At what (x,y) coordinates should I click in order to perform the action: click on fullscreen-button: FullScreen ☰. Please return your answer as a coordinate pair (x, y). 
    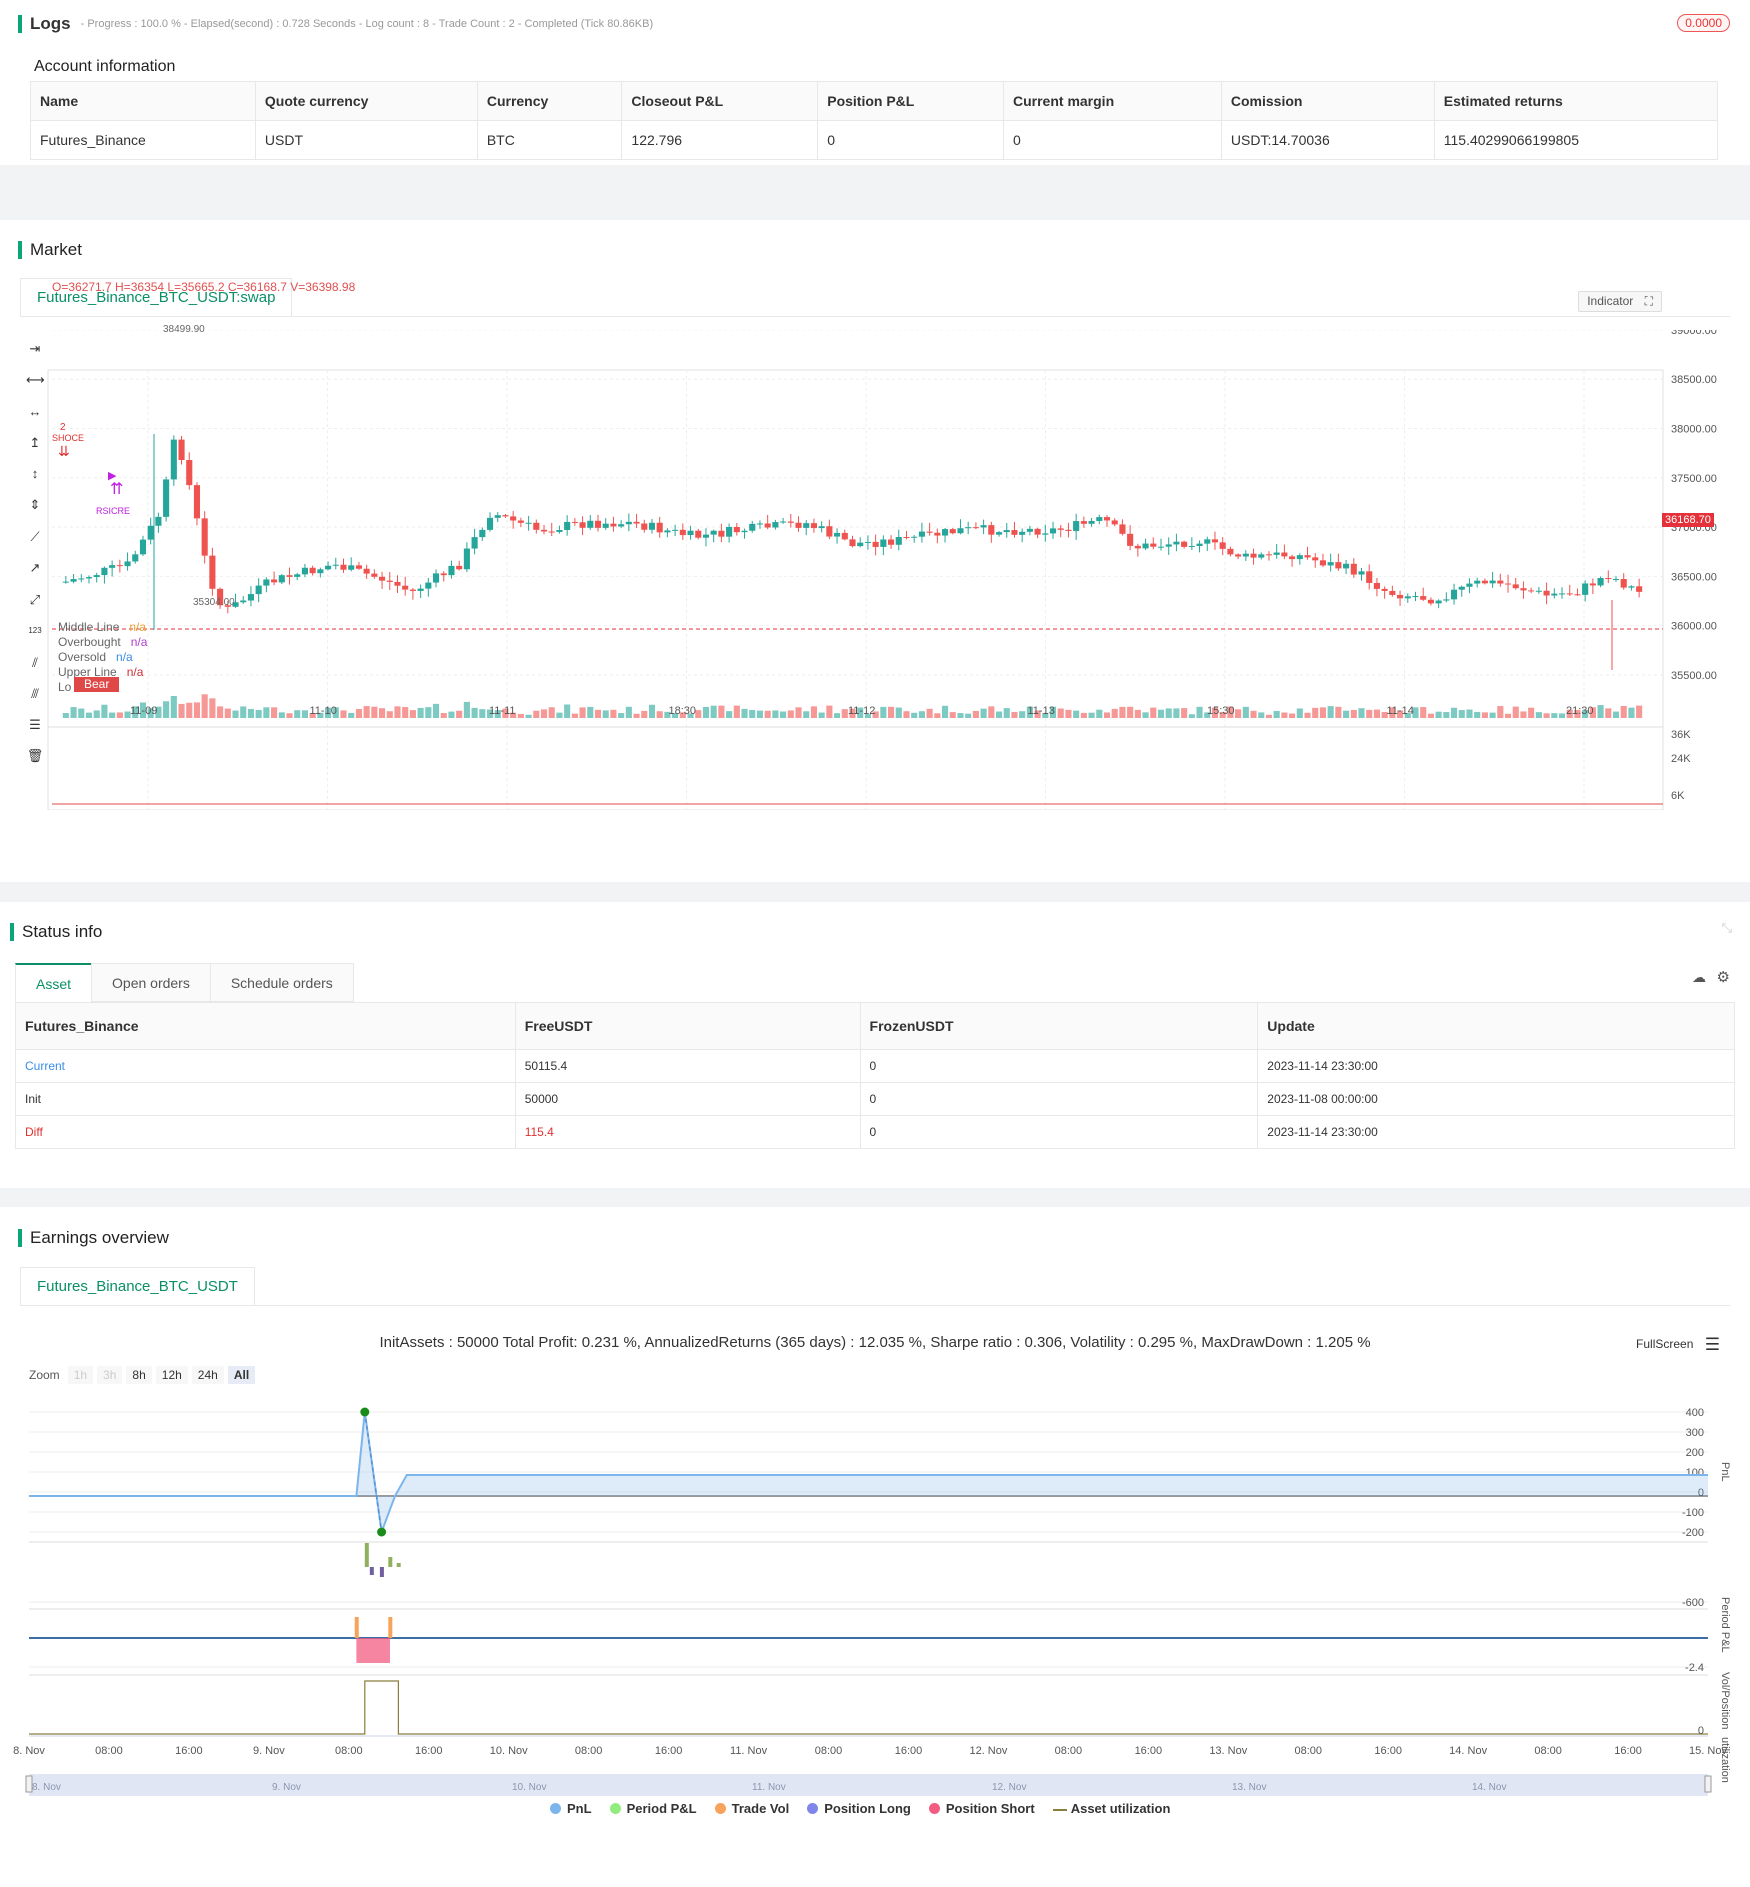
    Looking at the image, I should click on (1678, 1345).